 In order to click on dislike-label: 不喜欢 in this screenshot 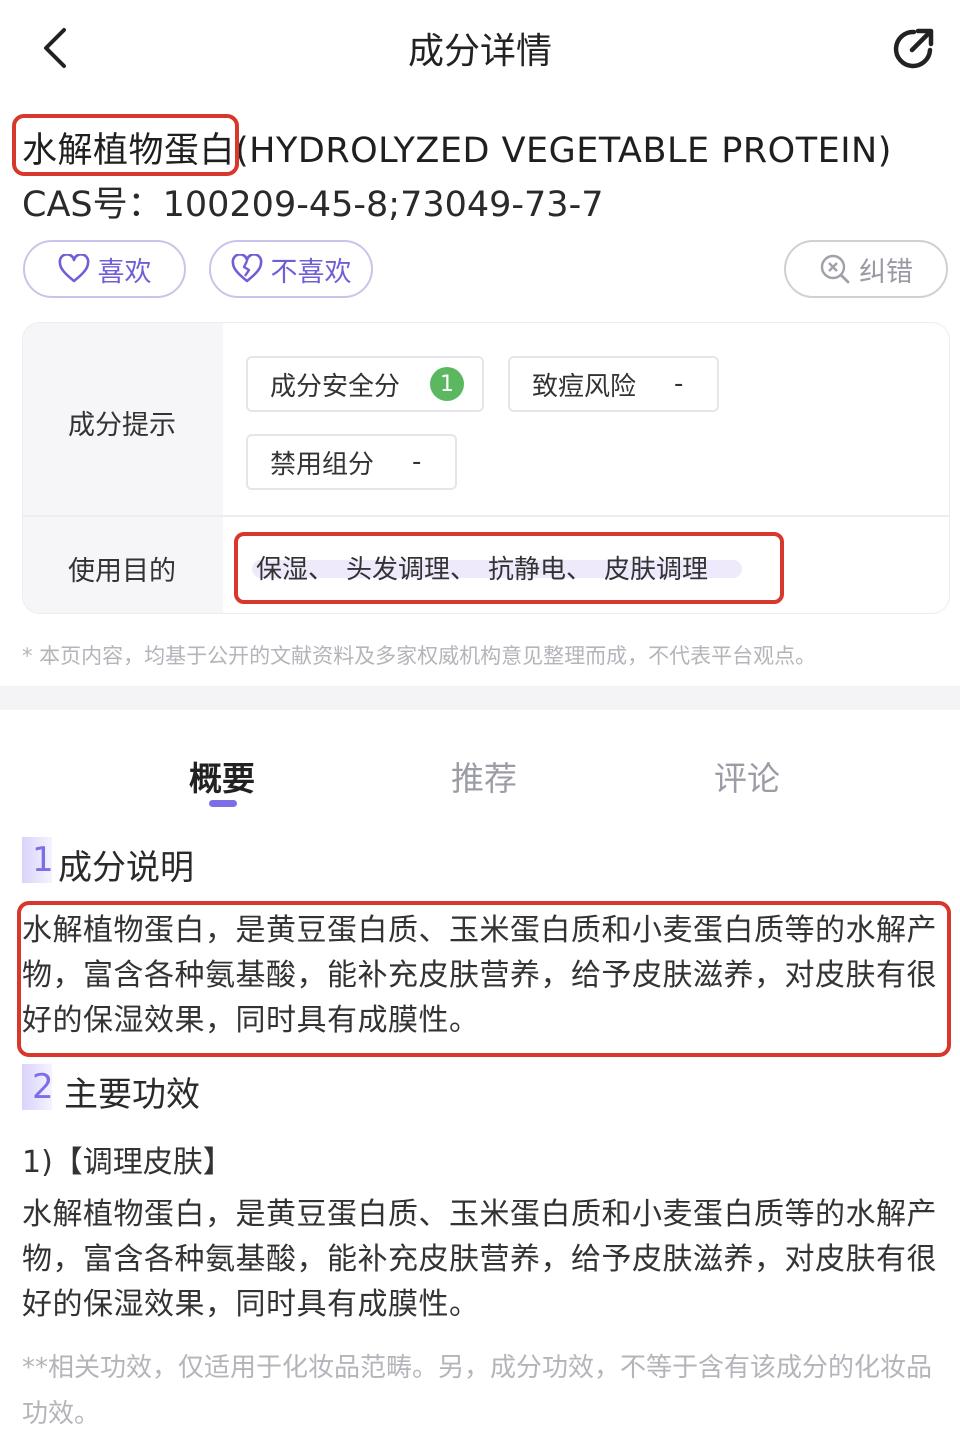, I will do `click(311, 272)`.